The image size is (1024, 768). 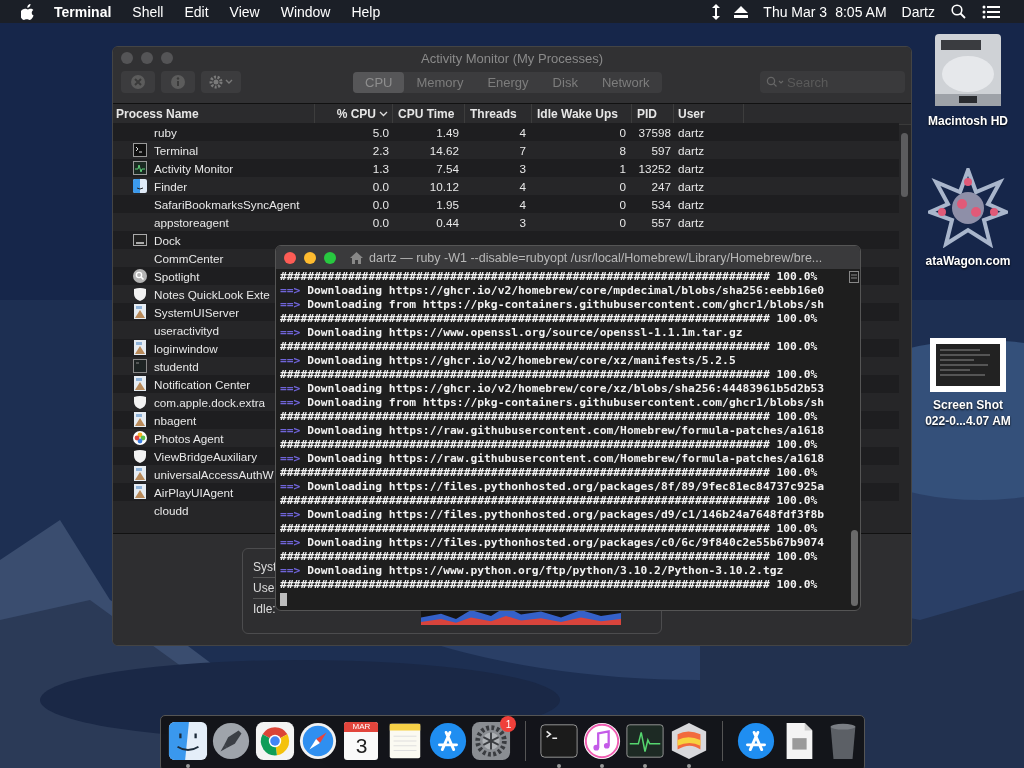 What do you see at coordinates (244, 11) in the screenshot?
I see `menu-item: View` at bounding box center [244, 11].